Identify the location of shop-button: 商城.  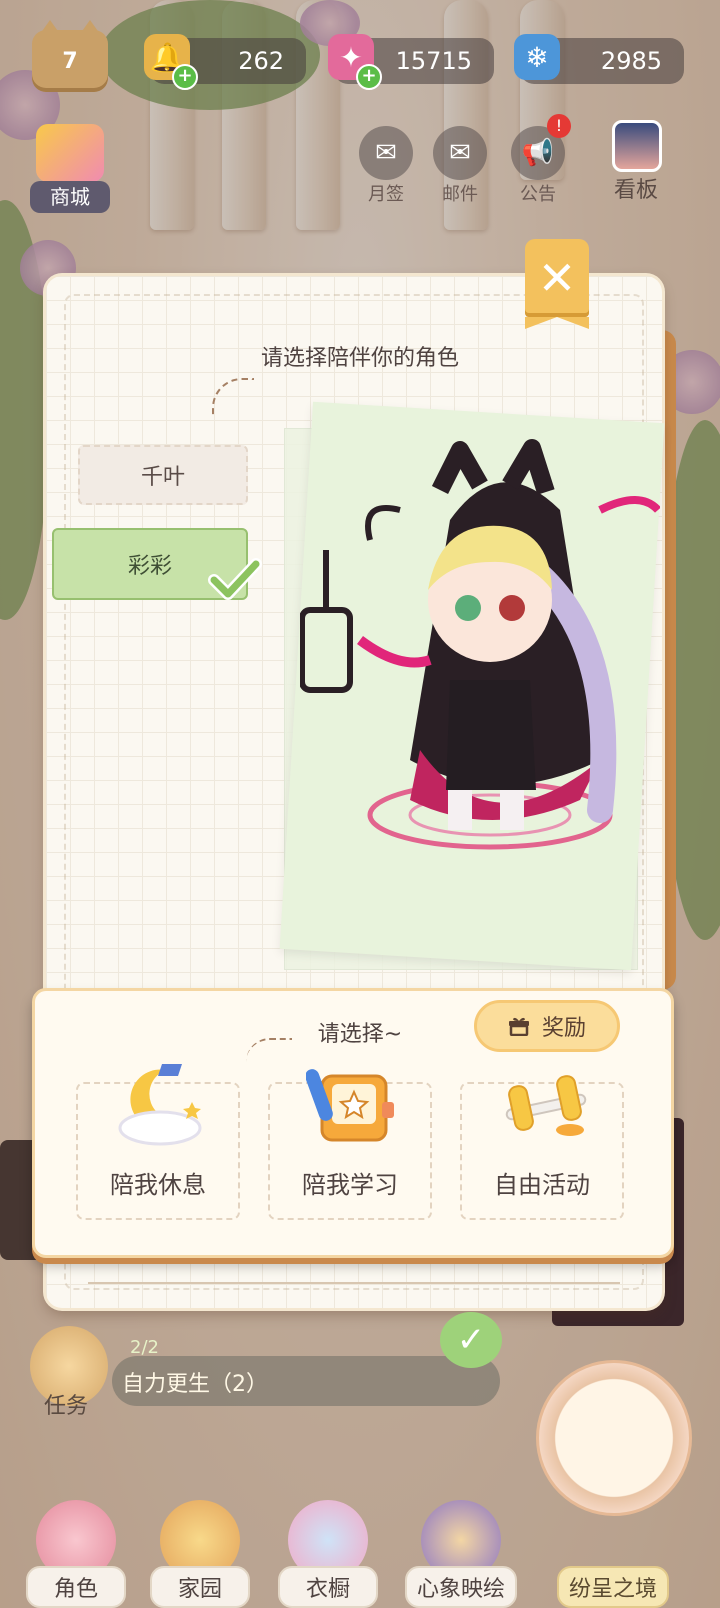
(70, 197).